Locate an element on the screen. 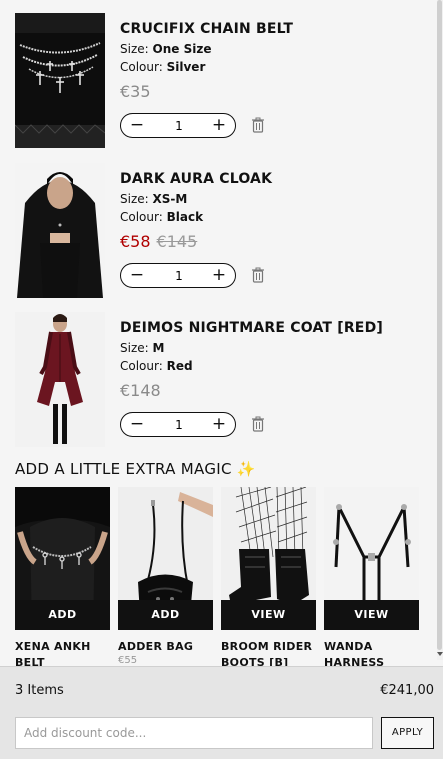  item-title: DARK AURA CLOAK is located at coordinates (272, 179).